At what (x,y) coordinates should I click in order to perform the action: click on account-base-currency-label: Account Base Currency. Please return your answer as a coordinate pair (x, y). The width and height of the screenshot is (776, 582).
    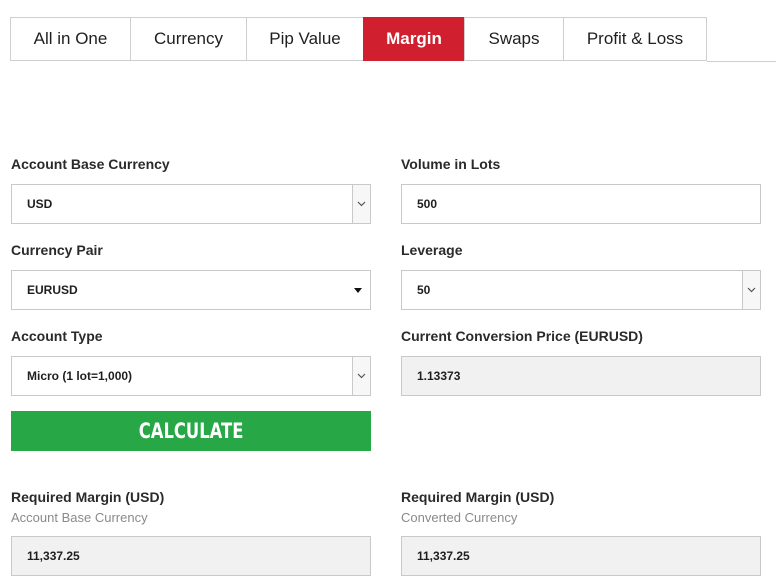
    Looking at the image, I should click on (90, 164).